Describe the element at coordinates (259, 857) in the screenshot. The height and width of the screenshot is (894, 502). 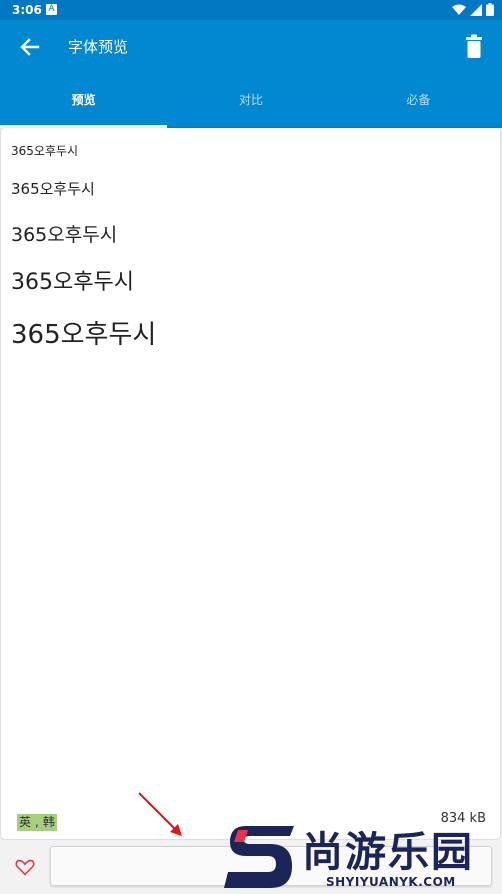
I see `watermark-logo-icon` at that location.